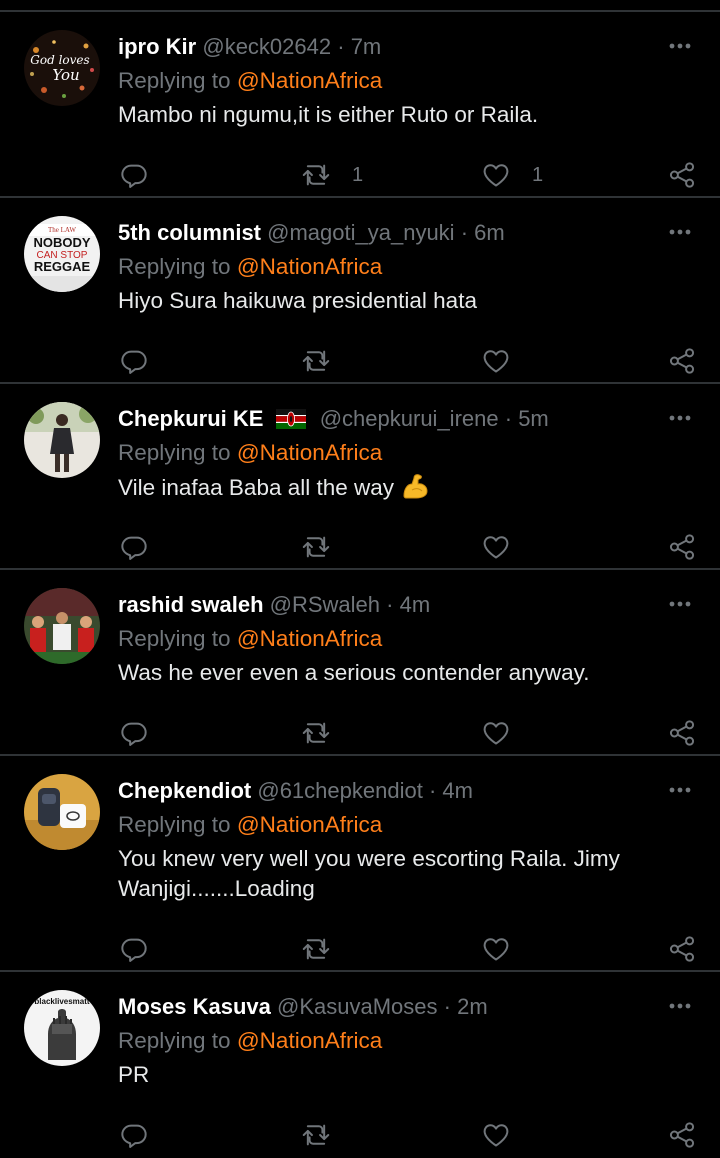 The width and height of the screenshot is (720, 1158). What do you see at coordinates (366, 46) in the screenshot?
I see `timestamp: 7m` at bounding box center [366, 46].